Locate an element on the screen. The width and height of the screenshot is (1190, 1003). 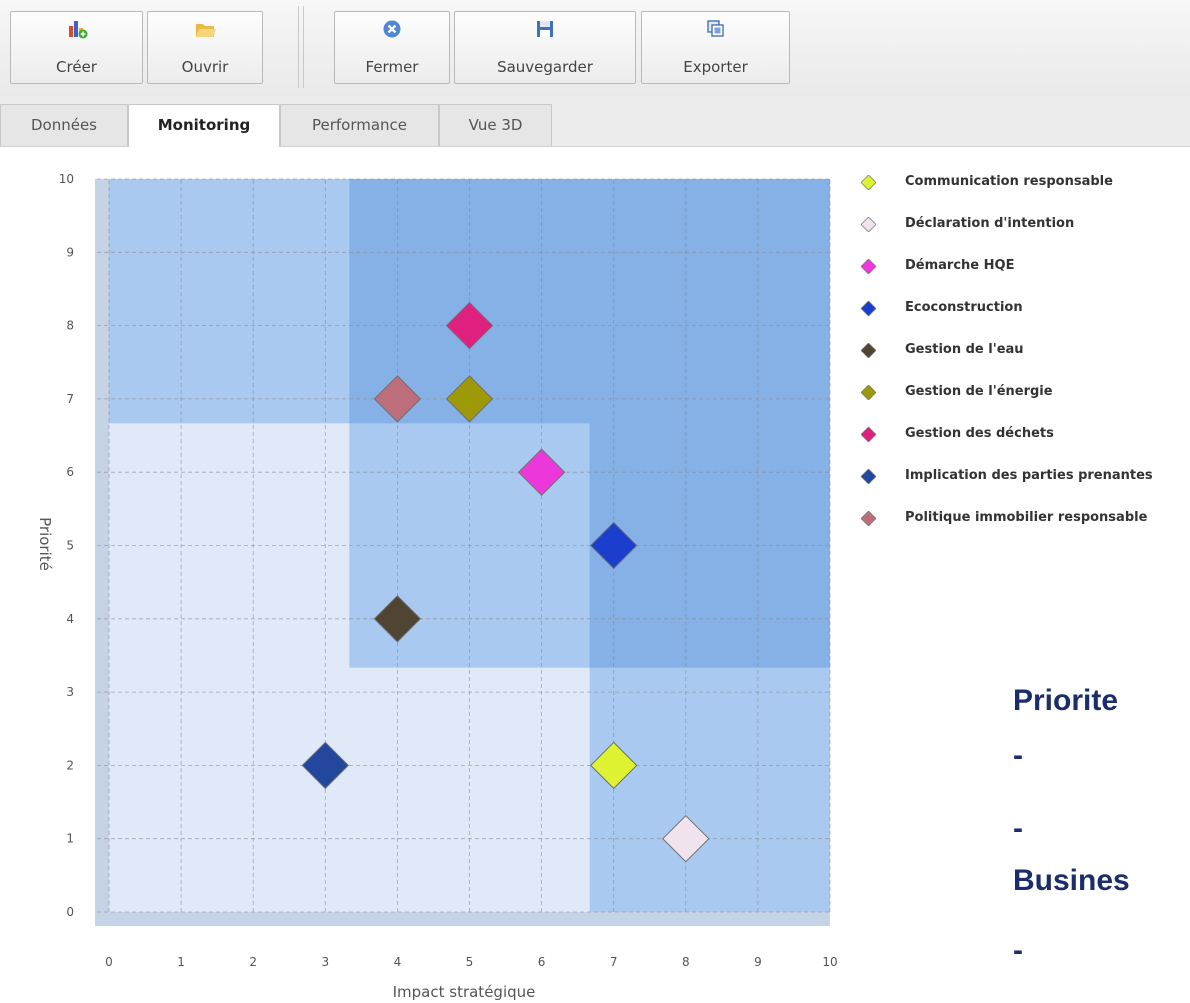
legend-item: Ecoconstruction is located at coordinates (1022, 309).